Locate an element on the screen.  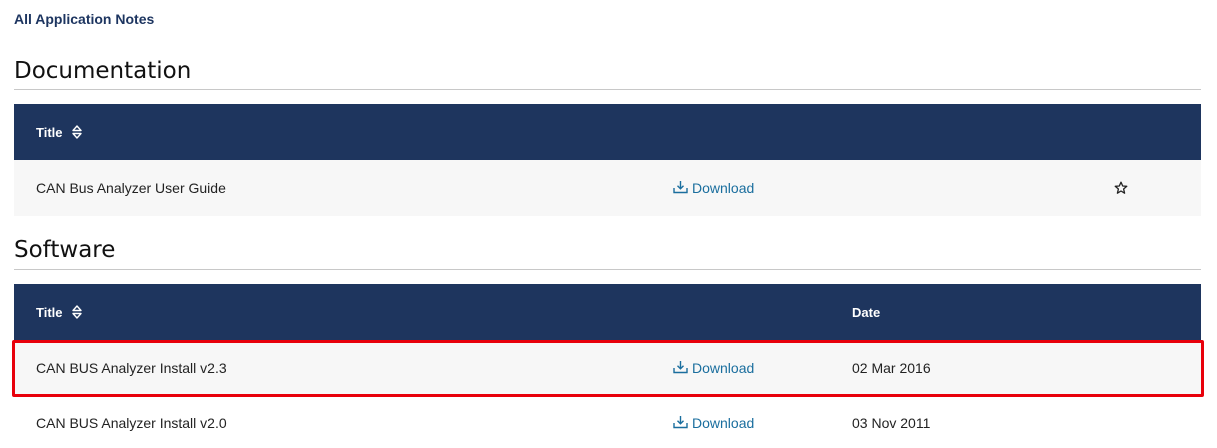
table-row: CAN Bus Analyzer User Guide Download is located at coordinates (607, 188).